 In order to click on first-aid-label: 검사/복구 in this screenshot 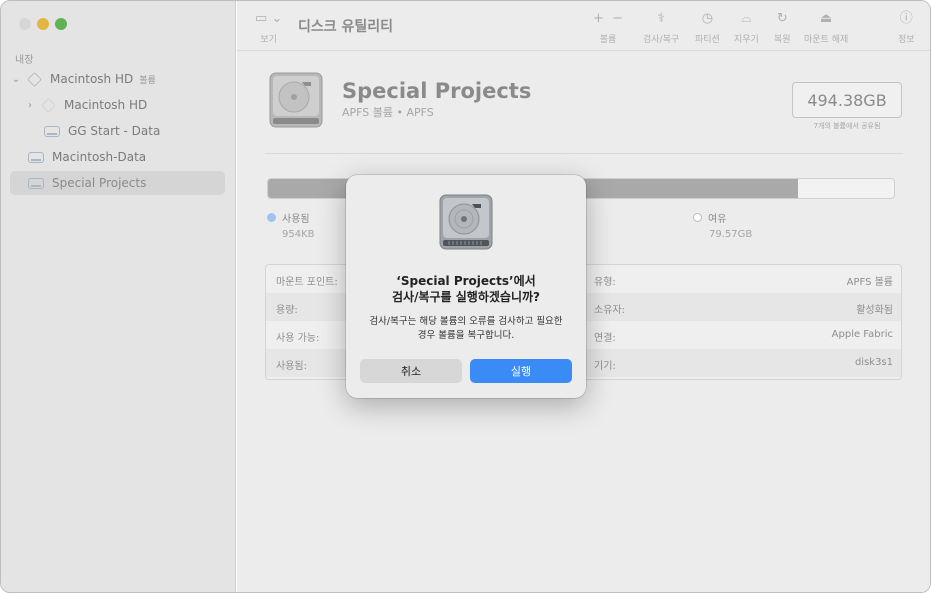, I will do `click(661, 40)`.